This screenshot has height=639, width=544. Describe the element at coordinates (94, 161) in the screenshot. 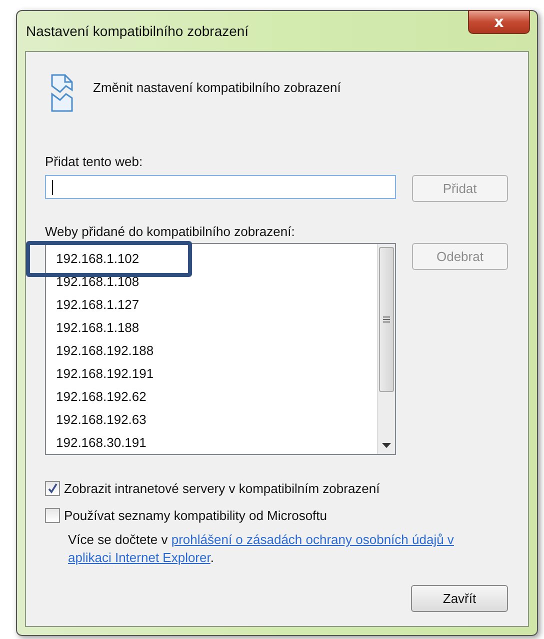

I see `add-site-label: Přidat tento web:` at that location.